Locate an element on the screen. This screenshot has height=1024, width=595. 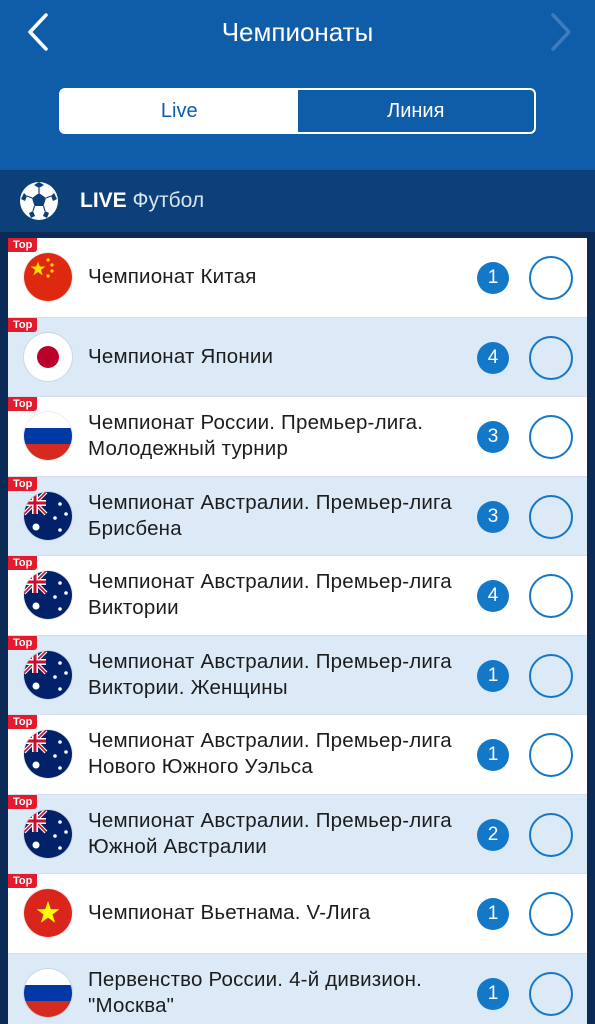
event-count-badge: 2 is located at coordinates (493, 834).